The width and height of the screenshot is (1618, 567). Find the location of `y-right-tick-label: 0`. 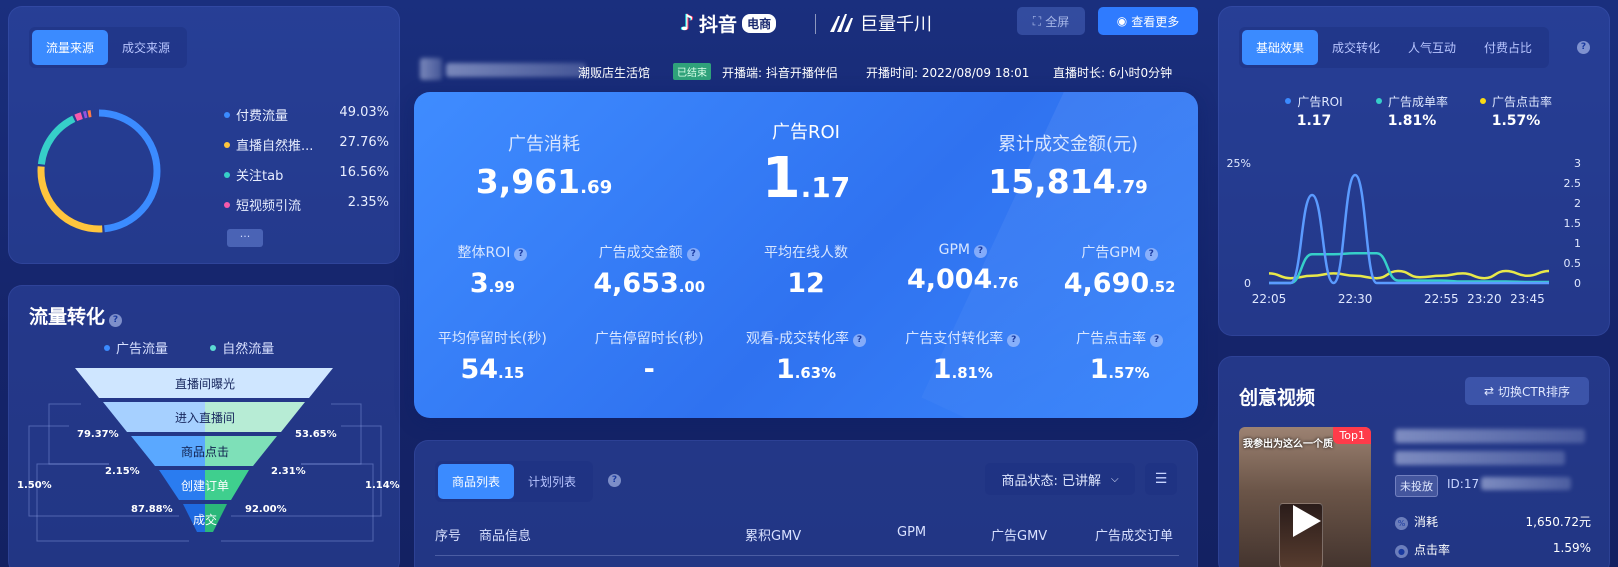

y-right-tick-label: 0 is located at coordinates (1577, 283).